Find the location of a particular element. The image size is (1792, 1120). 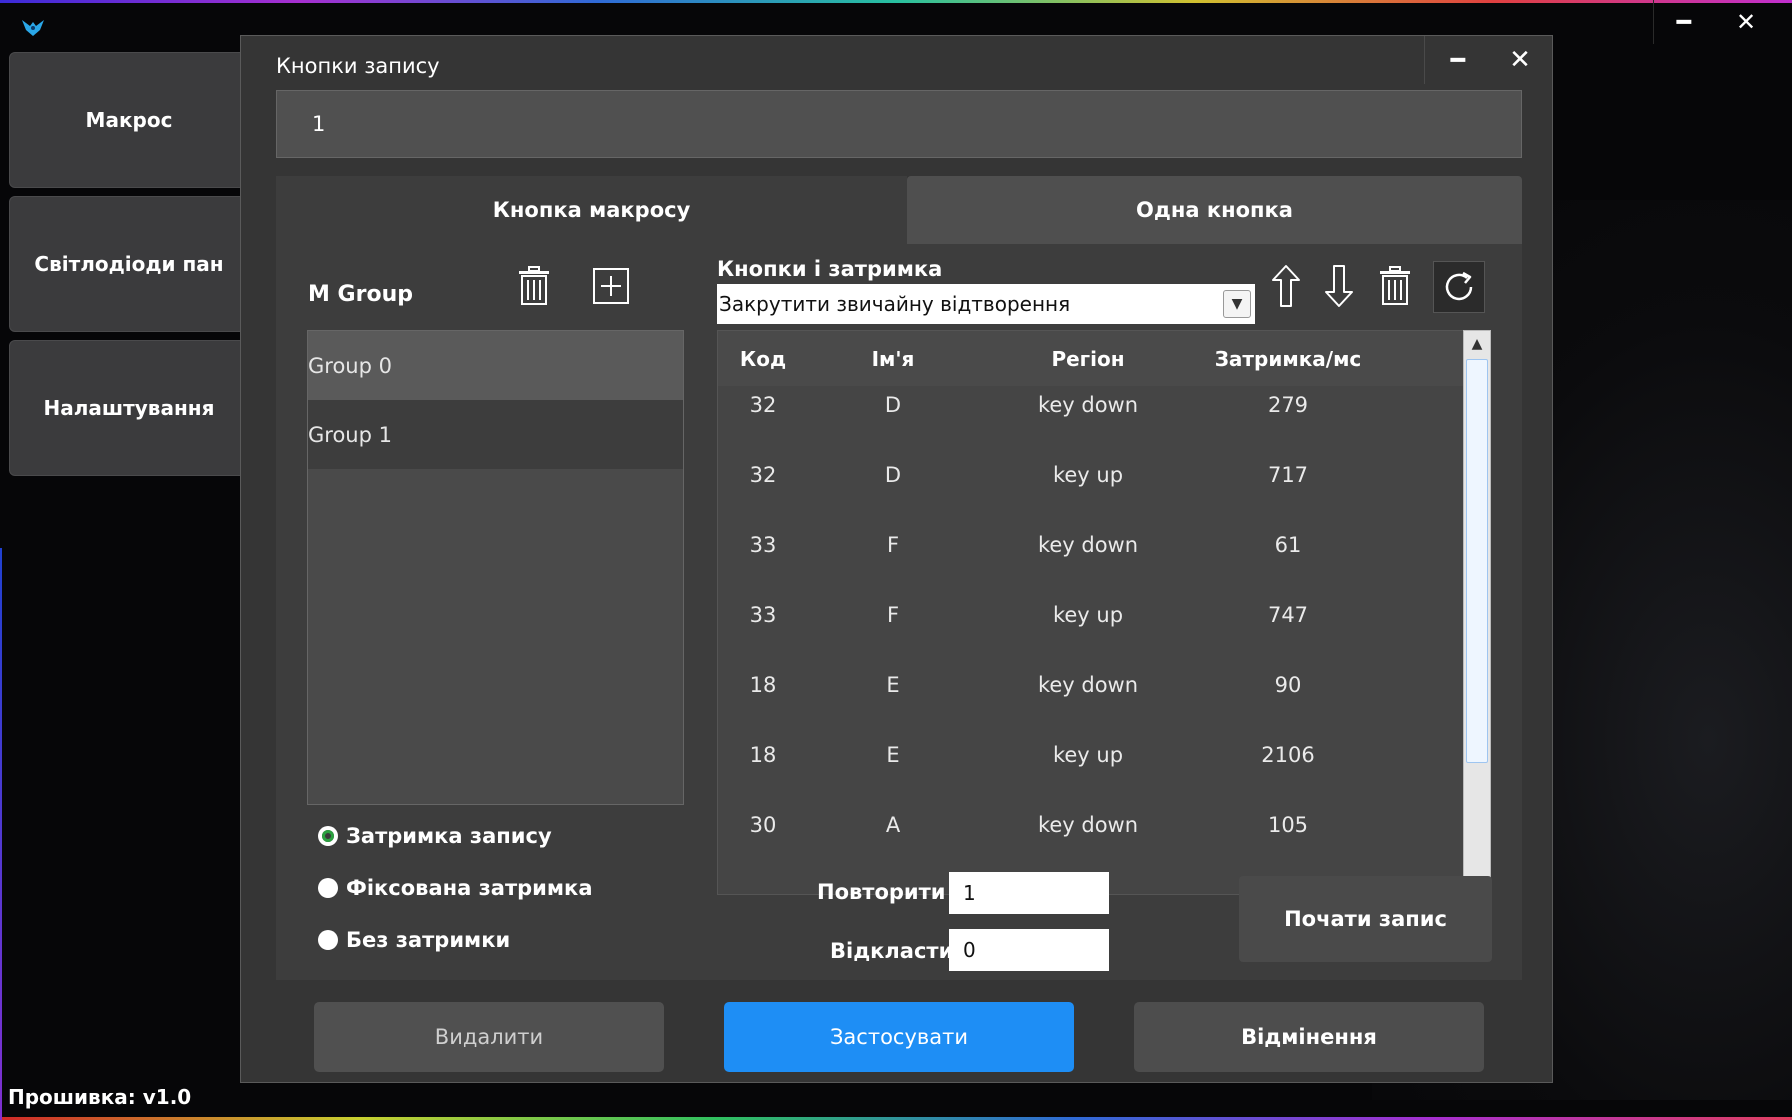

select-value: Закрутити звичайну відтворення is located at coordinates (895, 304).